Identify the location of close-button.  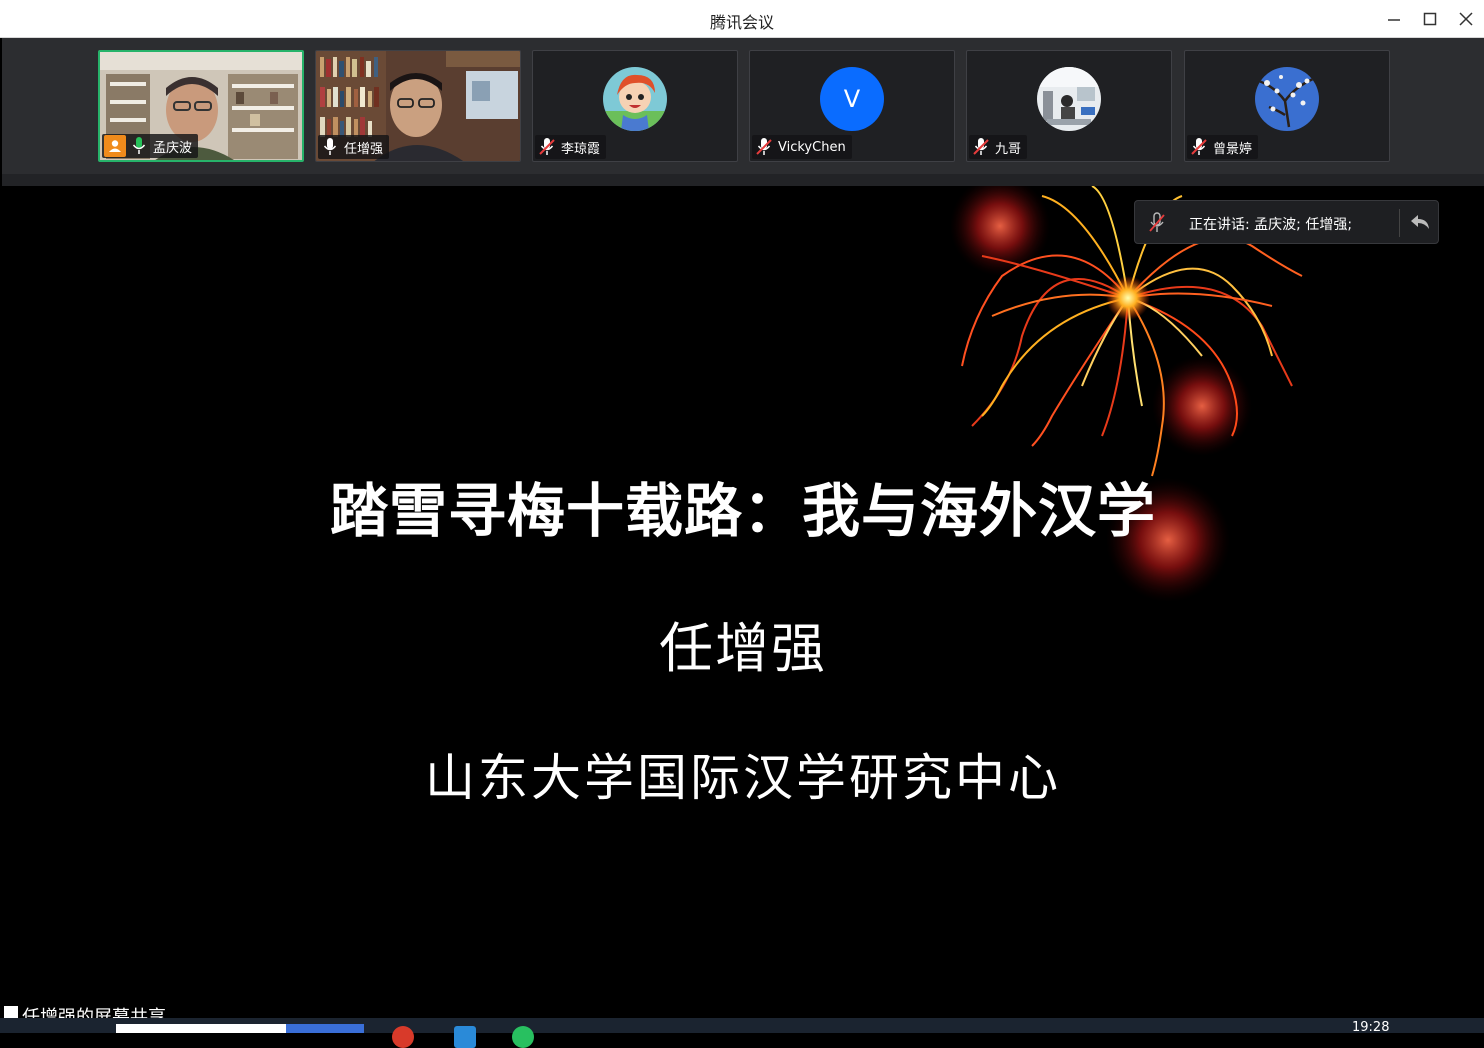
(1466, 19).